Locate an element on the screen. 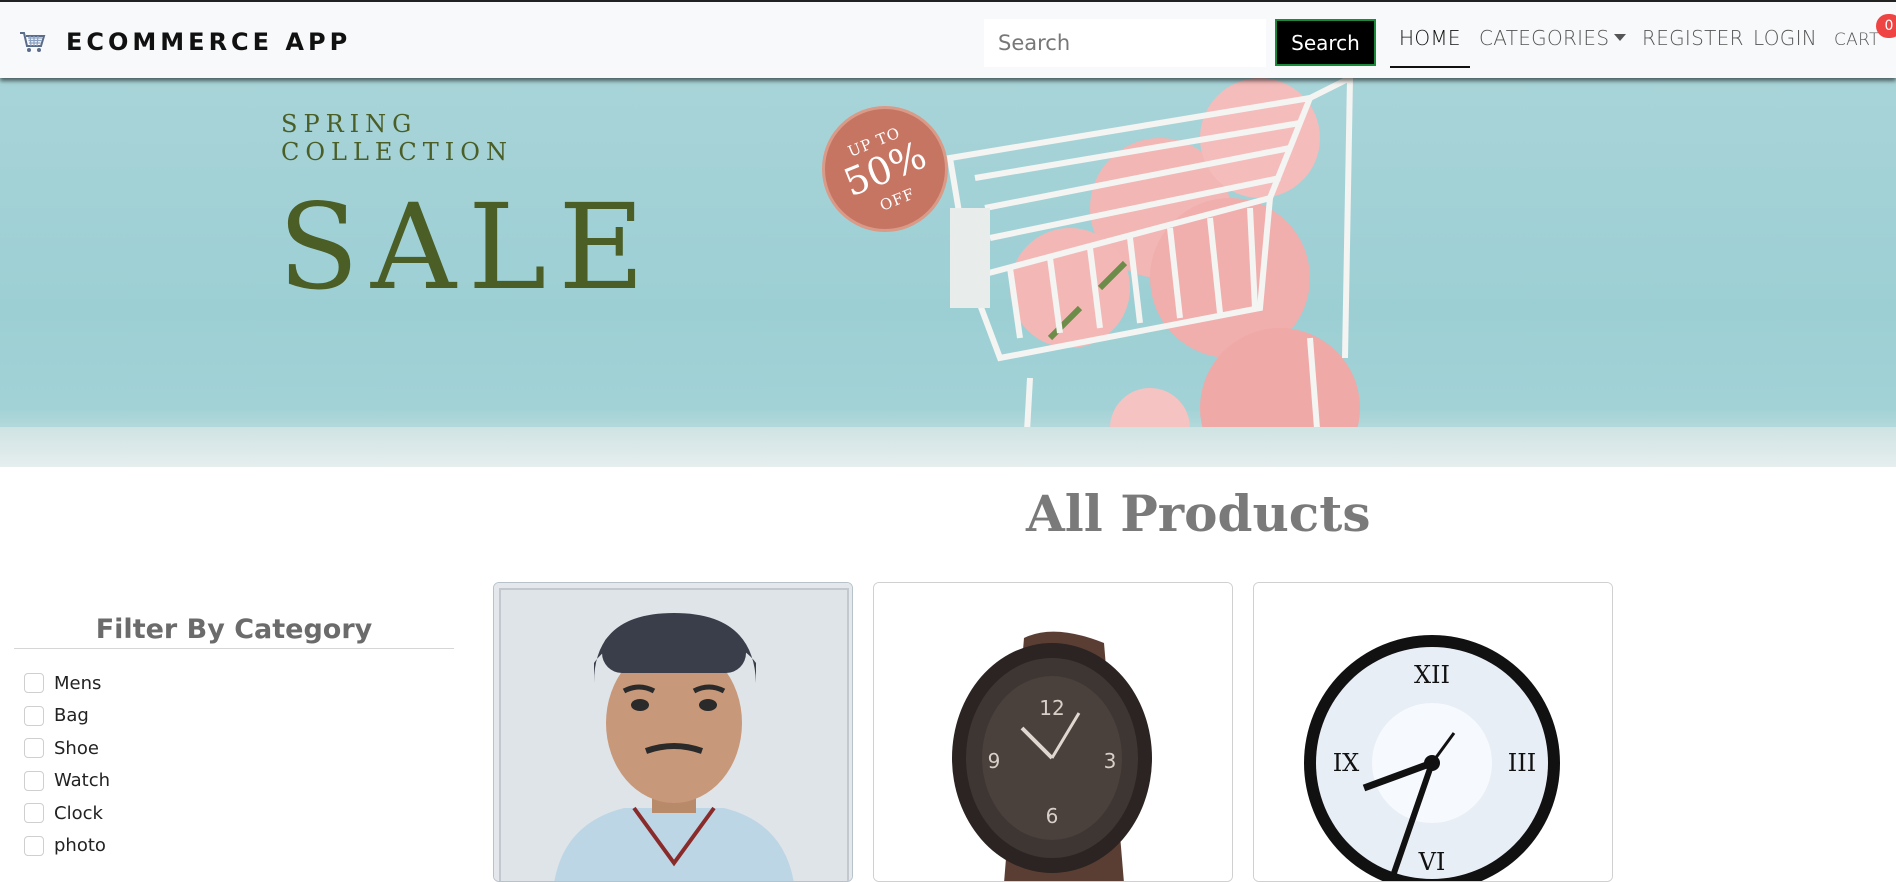  filter-item-photo: photo is located at coordinates (67, 846).